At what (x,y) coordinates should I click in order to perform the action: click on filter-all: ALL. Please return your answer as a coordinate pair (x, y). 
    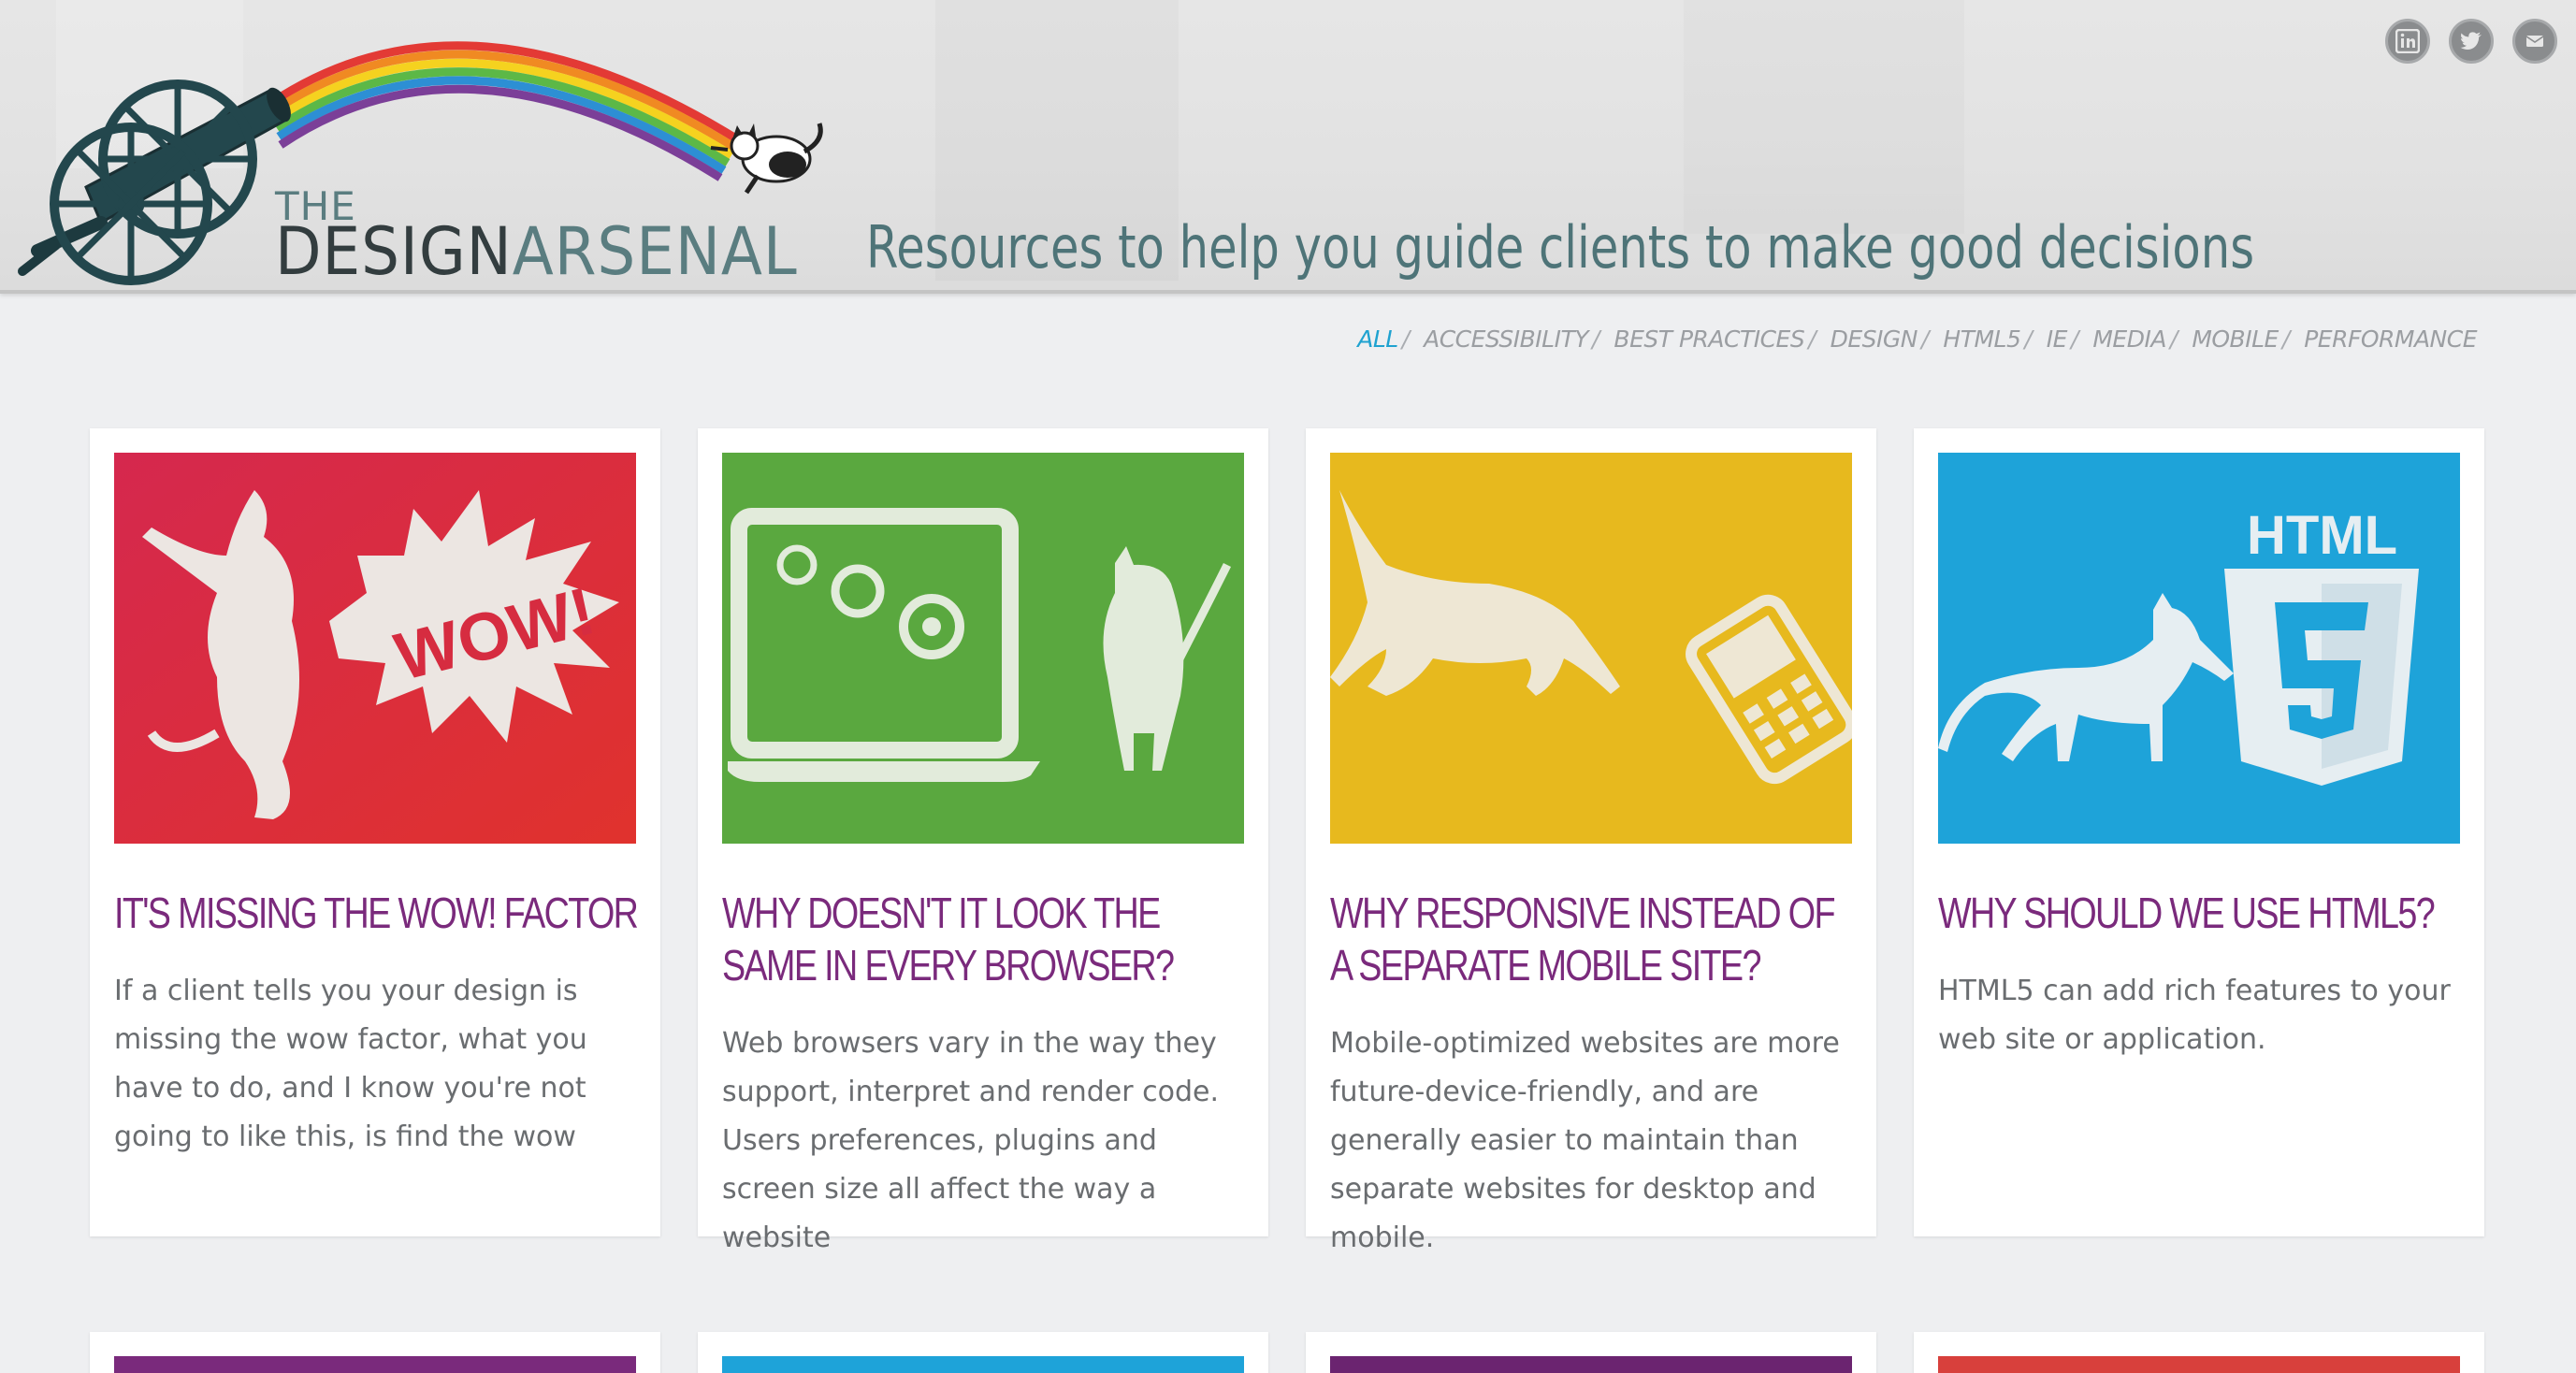
    Looking at the image, I should click on (1377, 339).